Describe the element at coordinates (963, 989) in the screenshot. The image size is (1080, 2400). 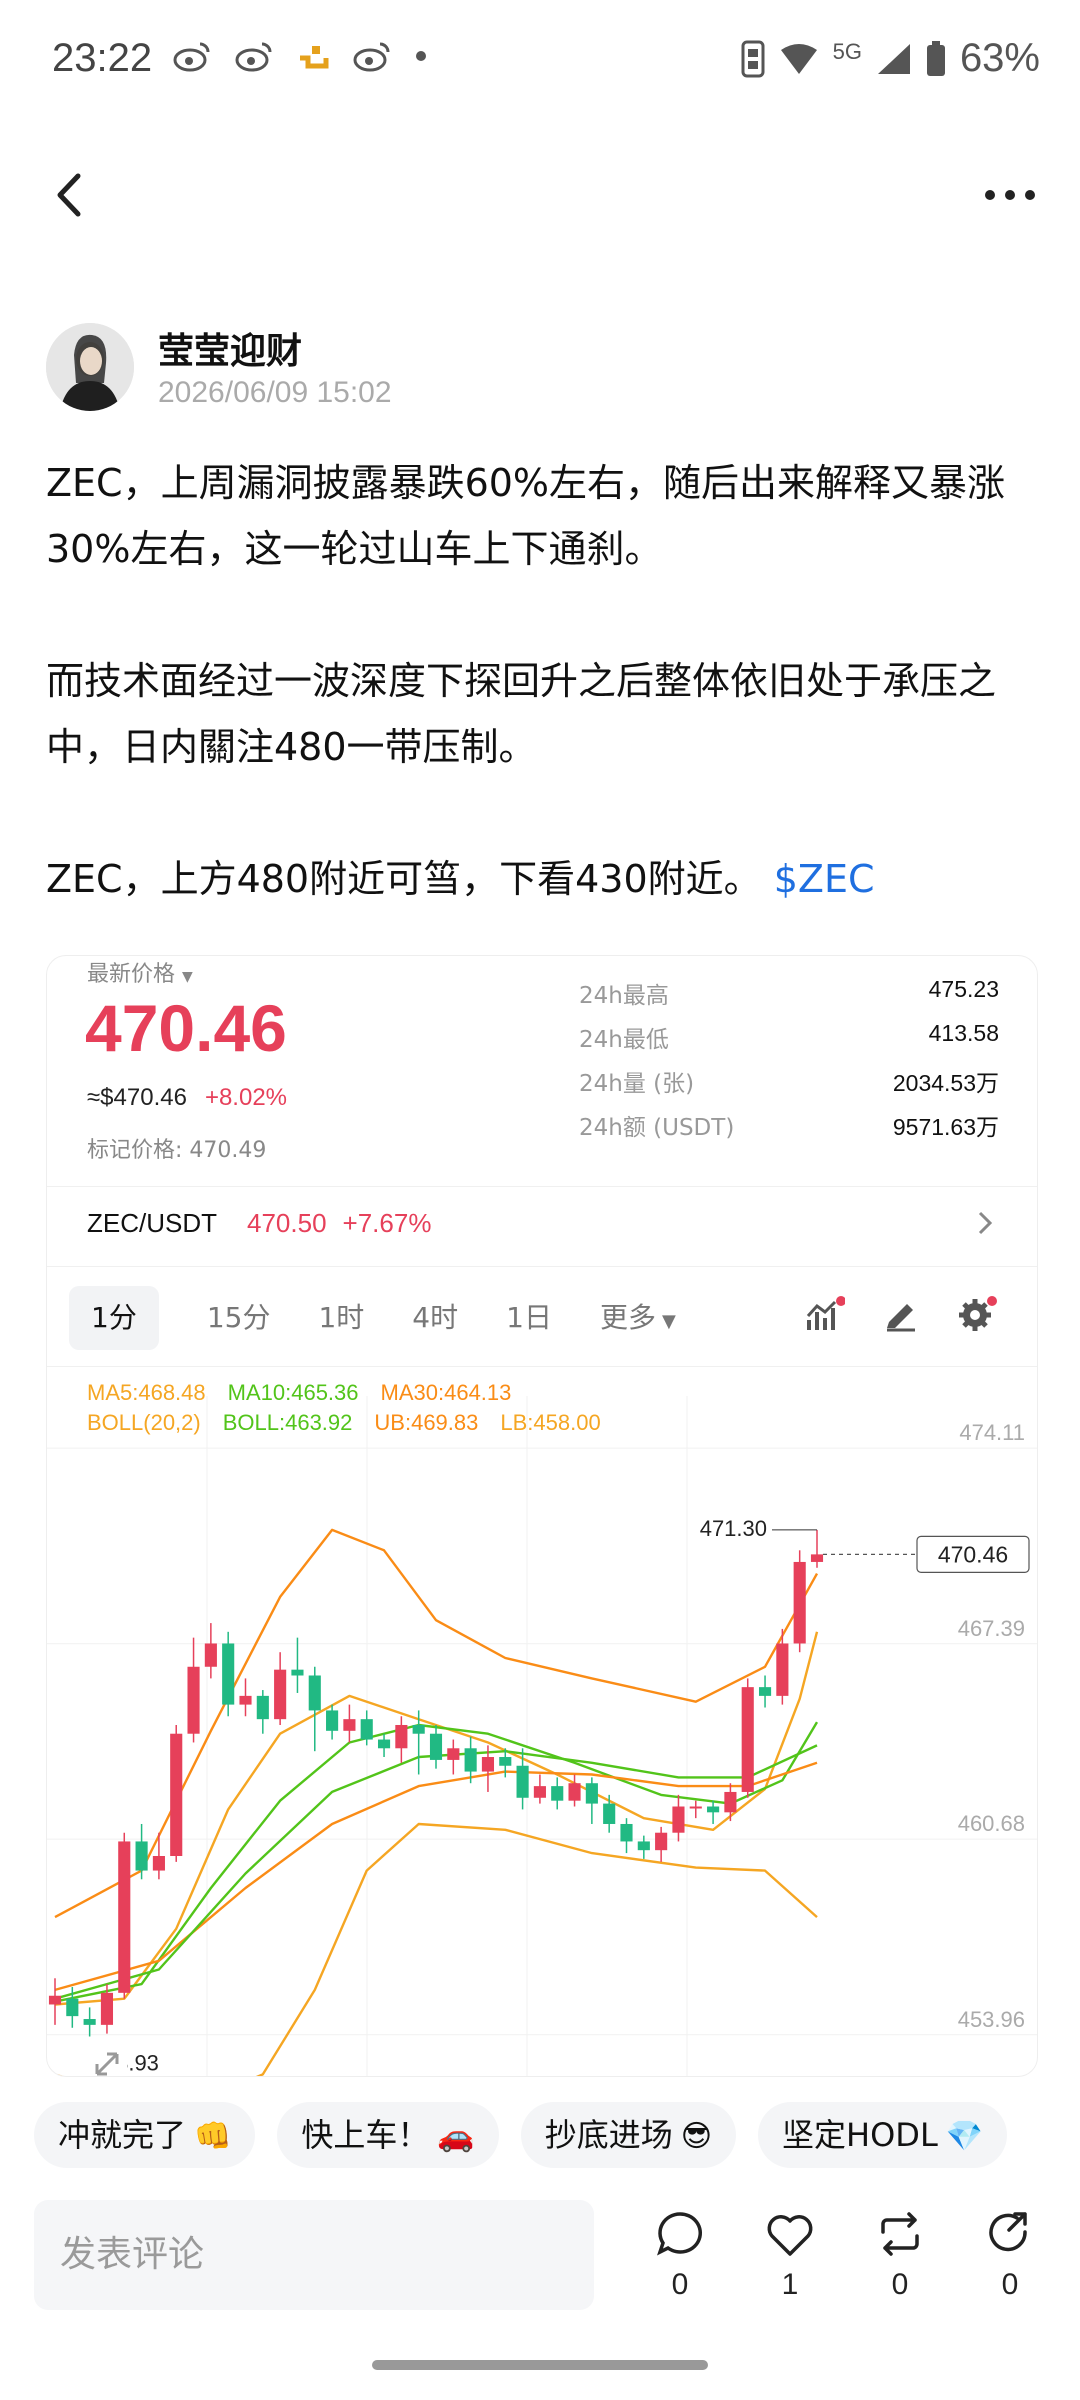
I see `stat-value: 475.23` at that location.